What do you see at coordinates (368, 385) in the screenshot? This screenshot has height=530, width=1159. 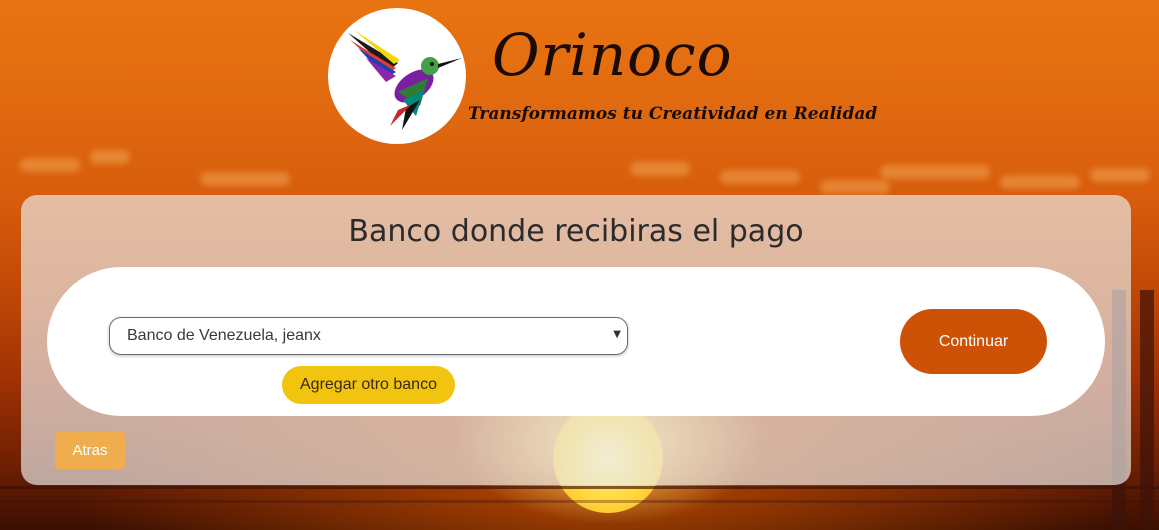 I see `add-bank-button: Agregar otro banco` at bounding box center [368, 385].